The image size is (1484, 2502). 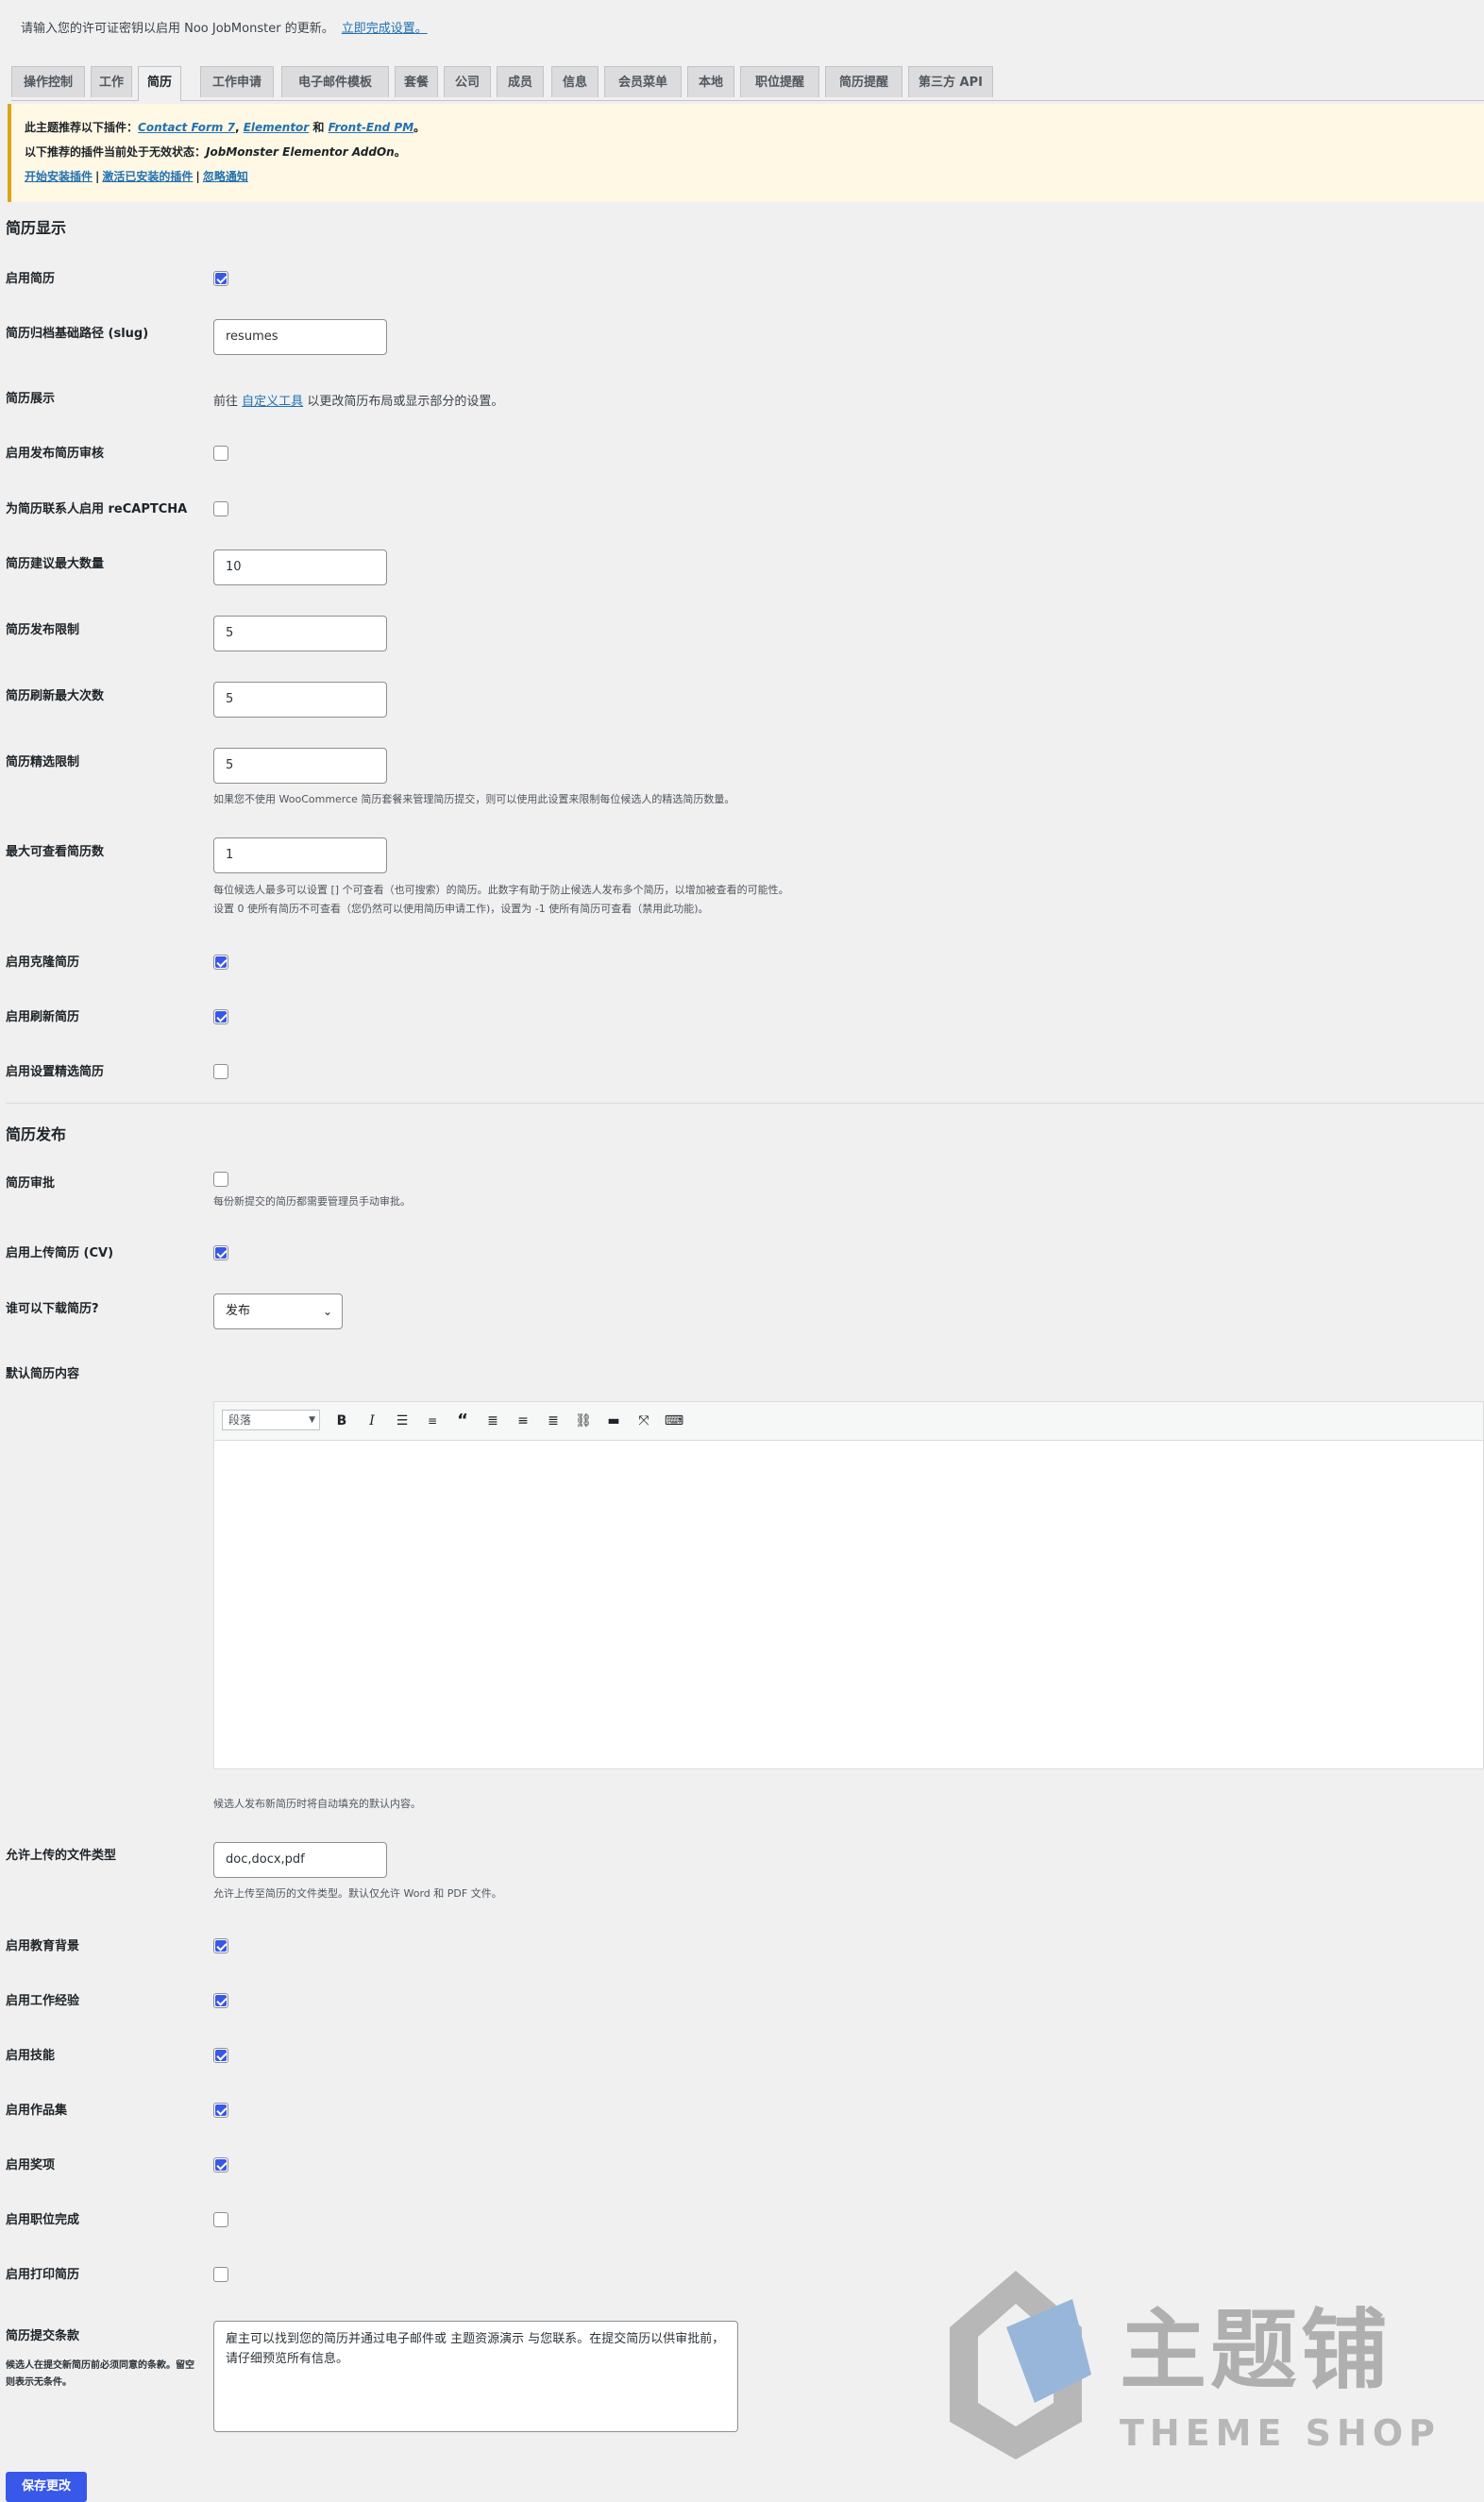 What do you see at coordinates (220, 962) in the screenshot?
I see `checkbox-clone` at bounding box center [220, 962].